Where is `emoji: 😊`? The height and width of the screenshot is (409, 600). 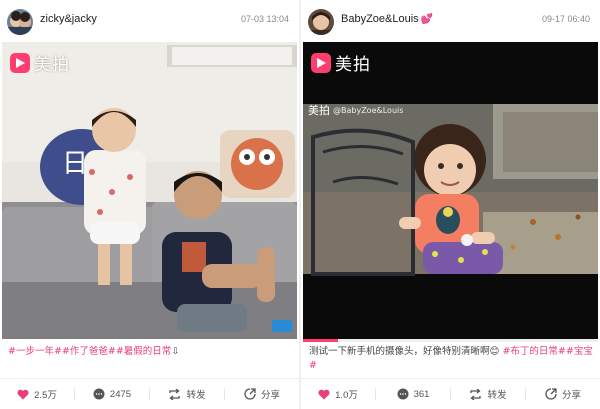
emoji: 😊 is located at coordinates (494, 351).